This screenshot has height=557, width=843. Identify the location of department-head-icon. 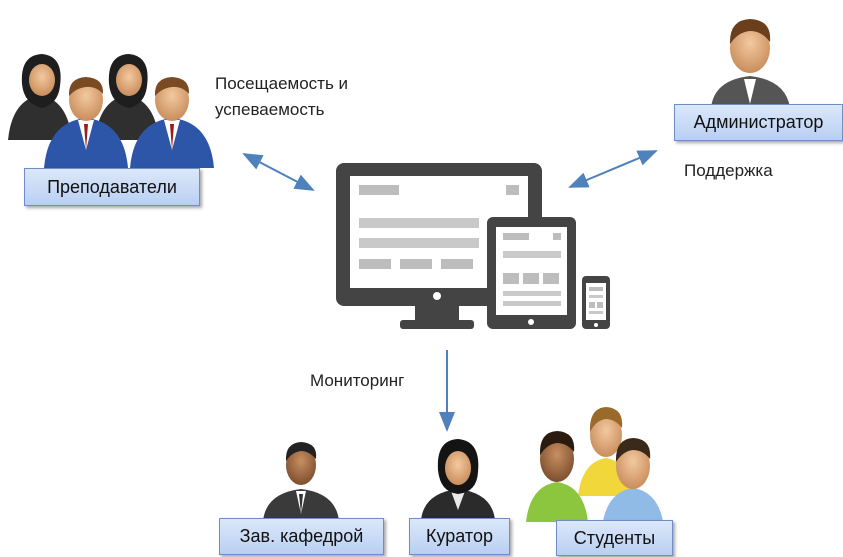
(301, 481).